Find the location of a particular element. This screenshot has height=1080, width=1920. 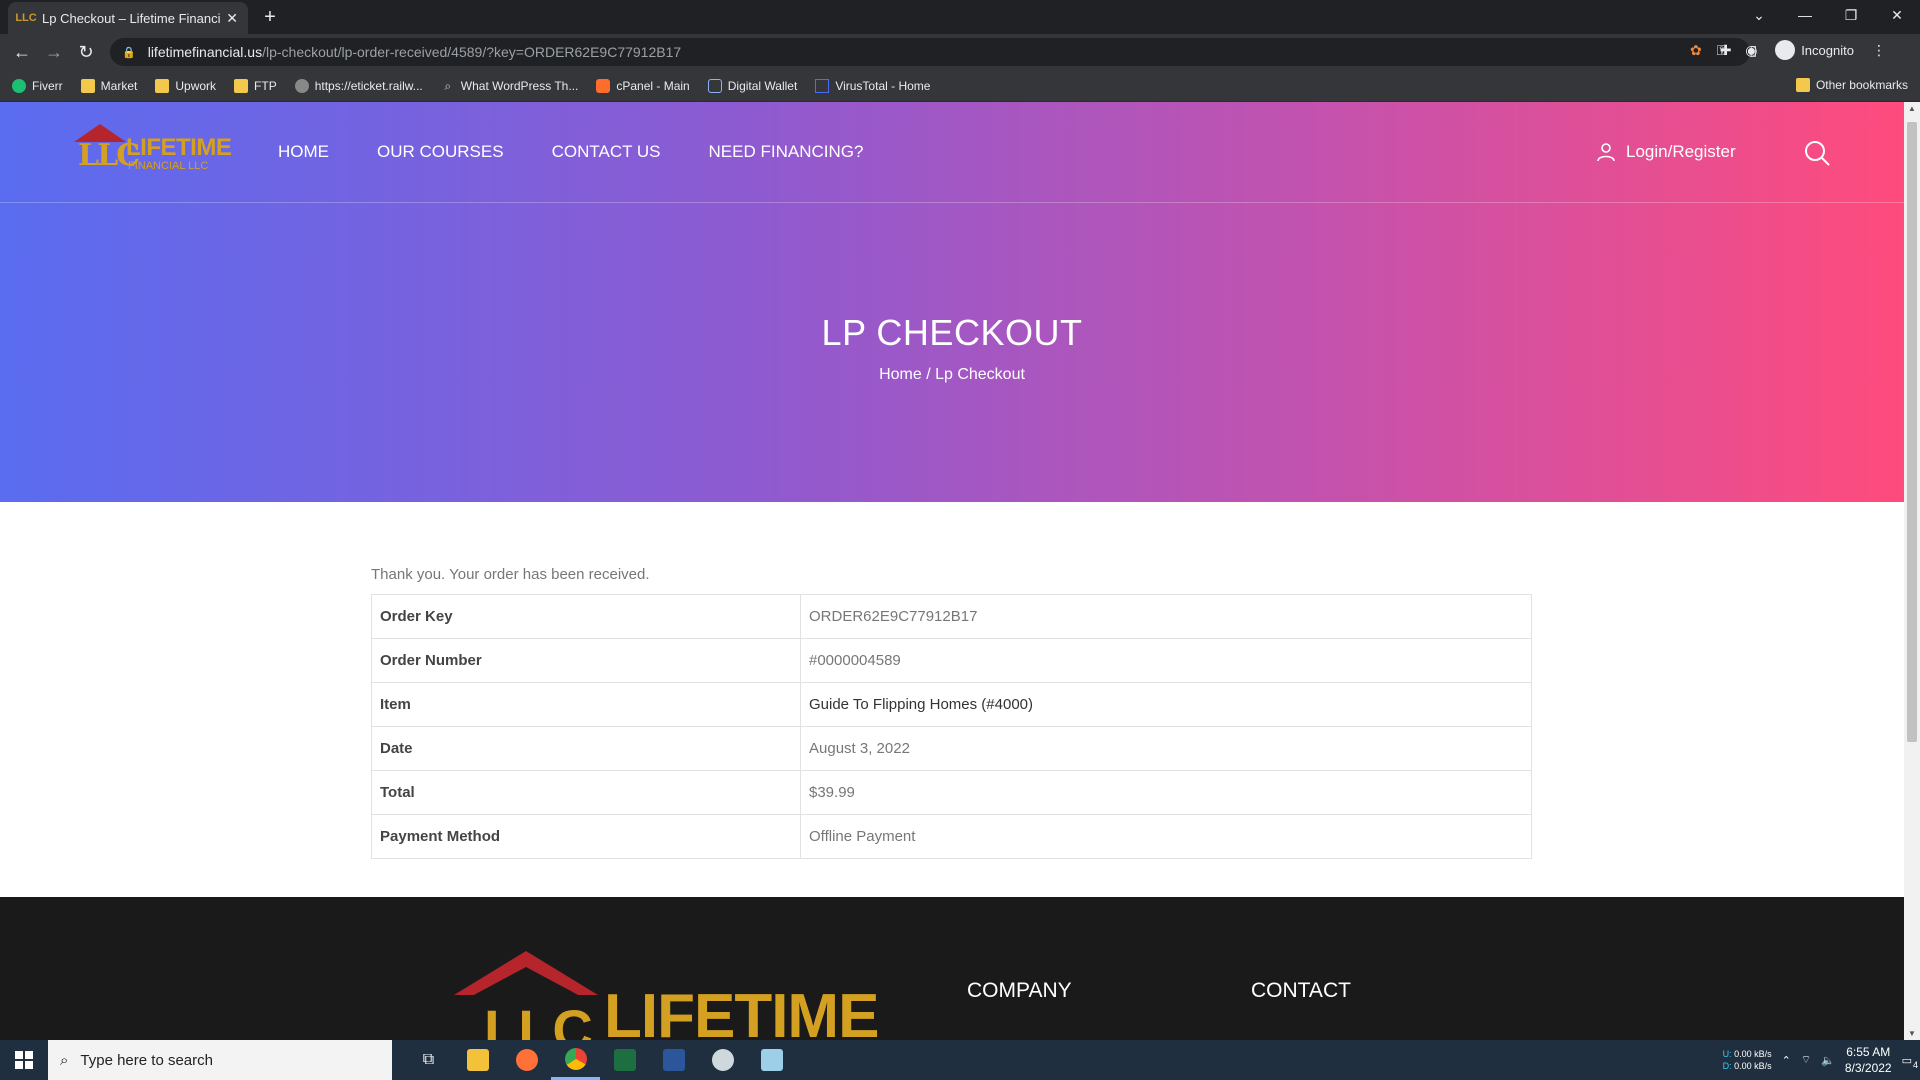

table-row: Order Number #0000004589 is located at coordinates (951, 660).